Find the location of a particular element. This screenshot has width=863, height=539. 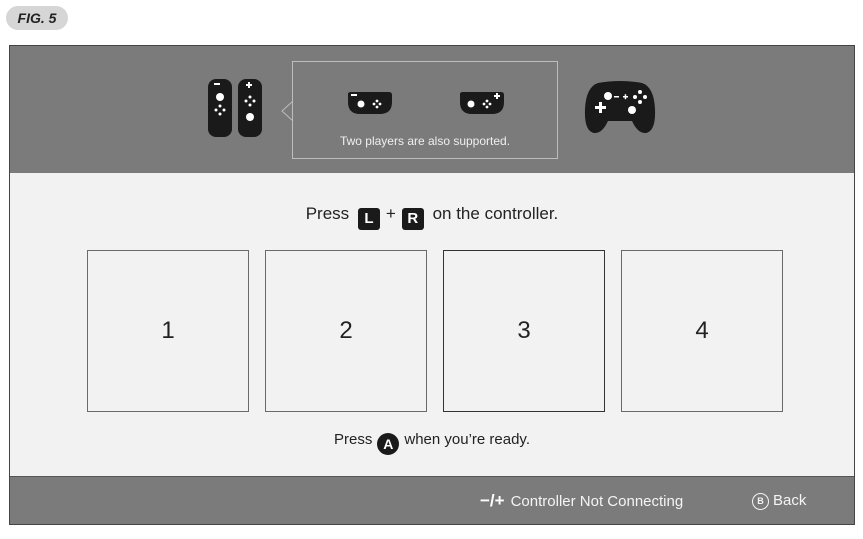

joycon-pair-icon is located at coordinates (235, 108).